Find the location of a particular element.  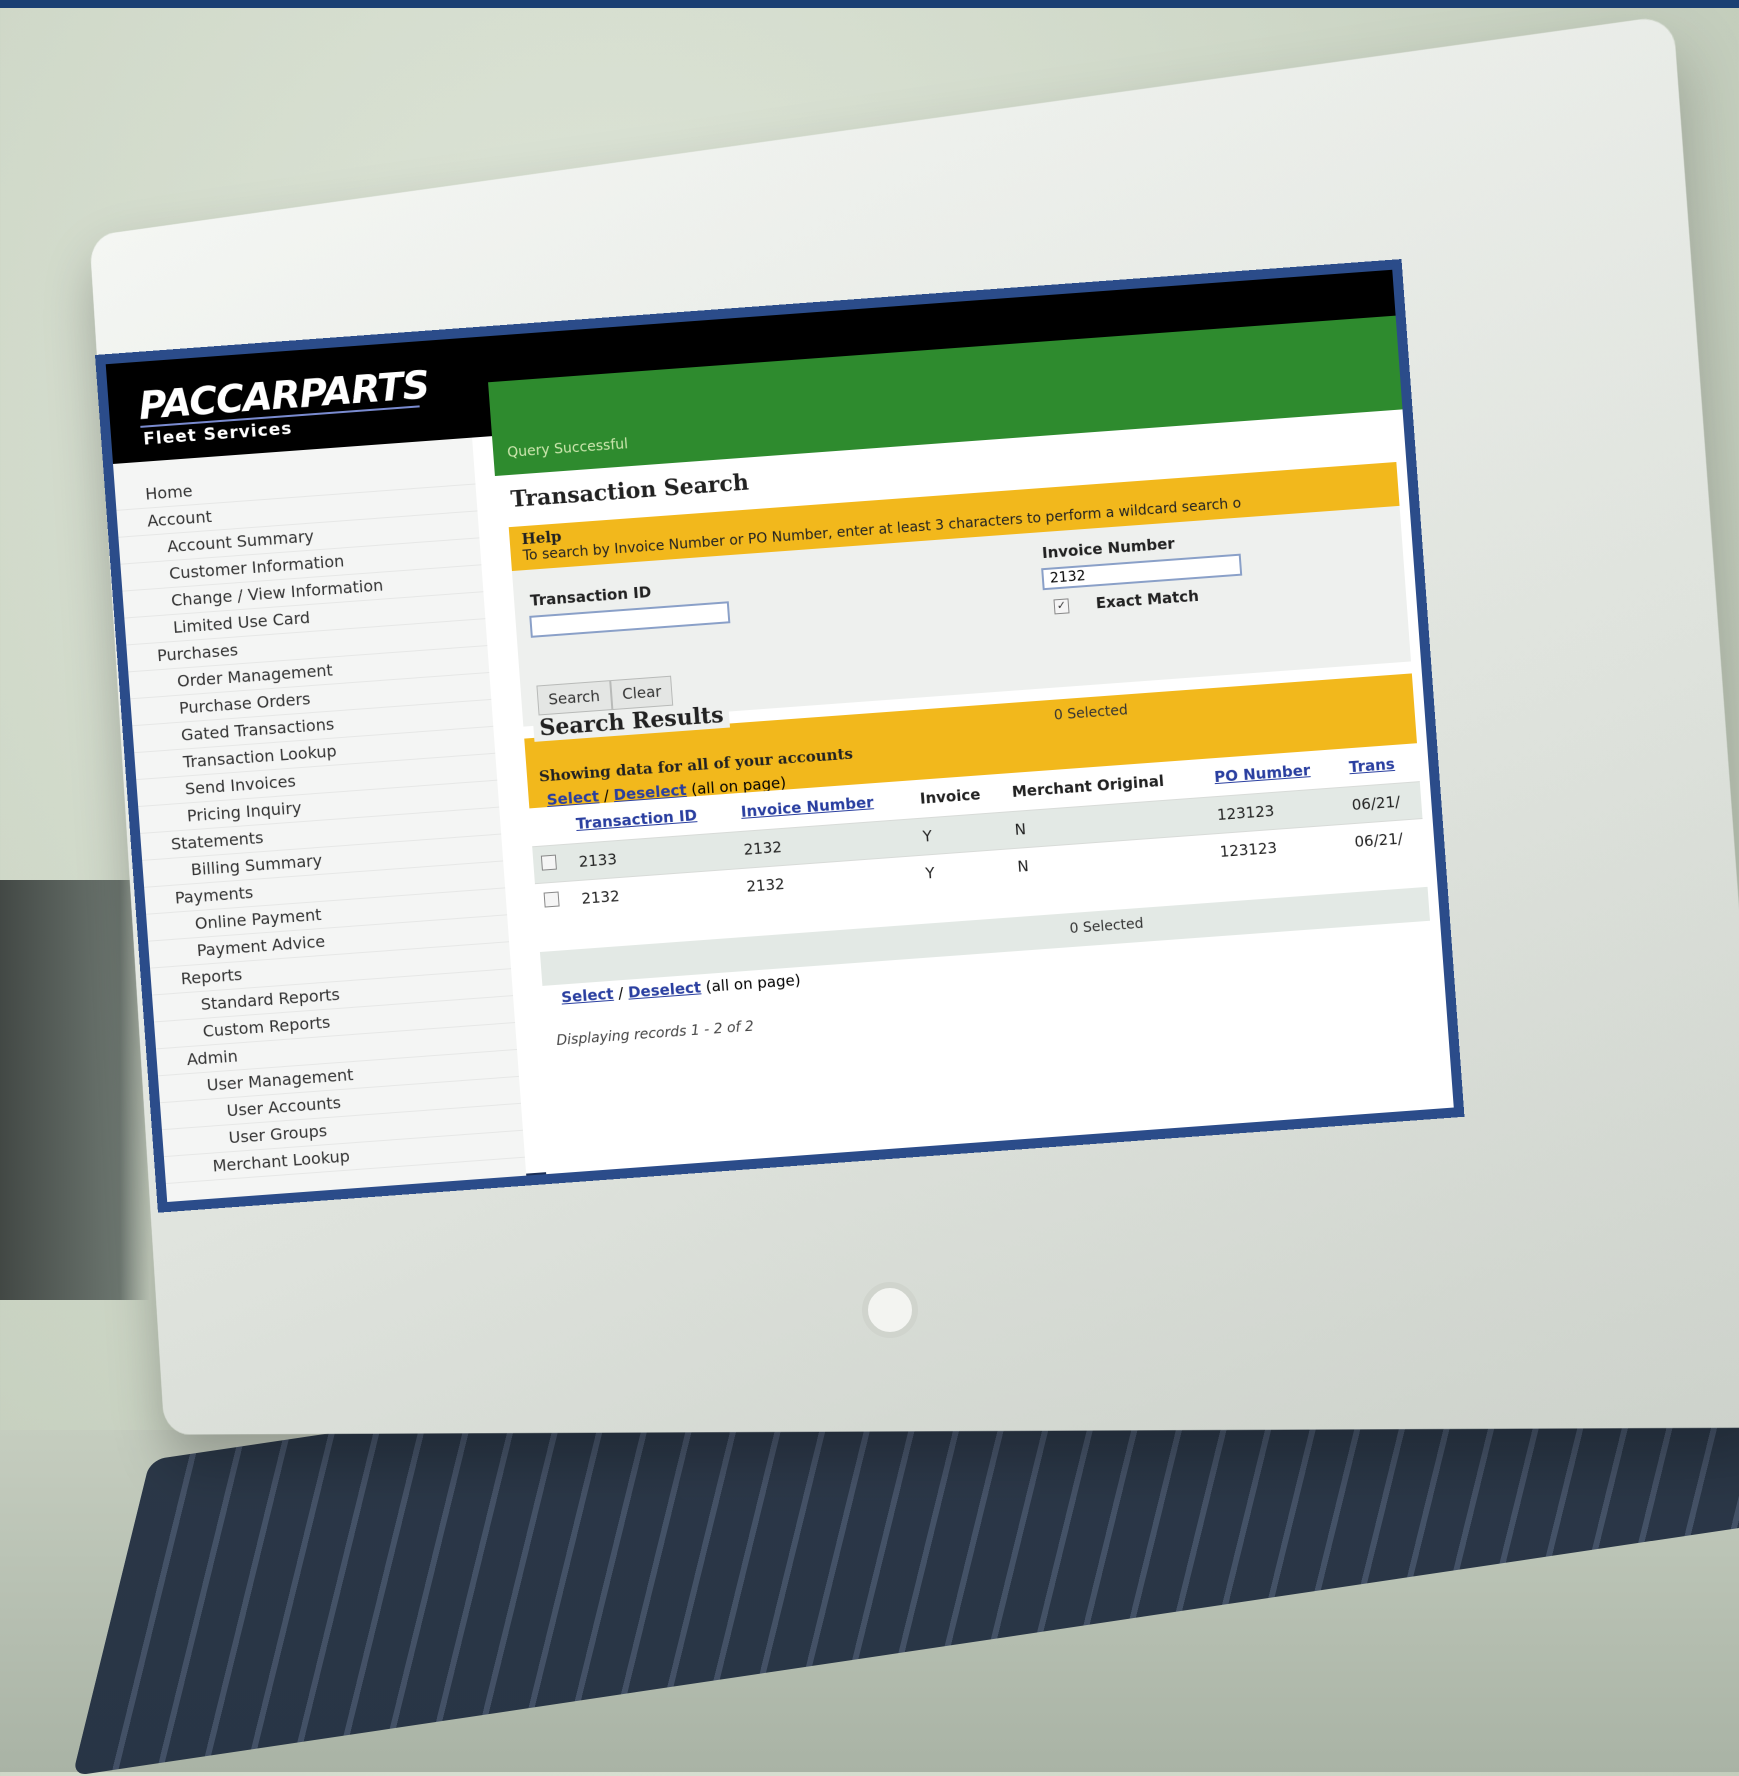

exact-match-checkbox: ✓ is located at coordinates (1061, 606).